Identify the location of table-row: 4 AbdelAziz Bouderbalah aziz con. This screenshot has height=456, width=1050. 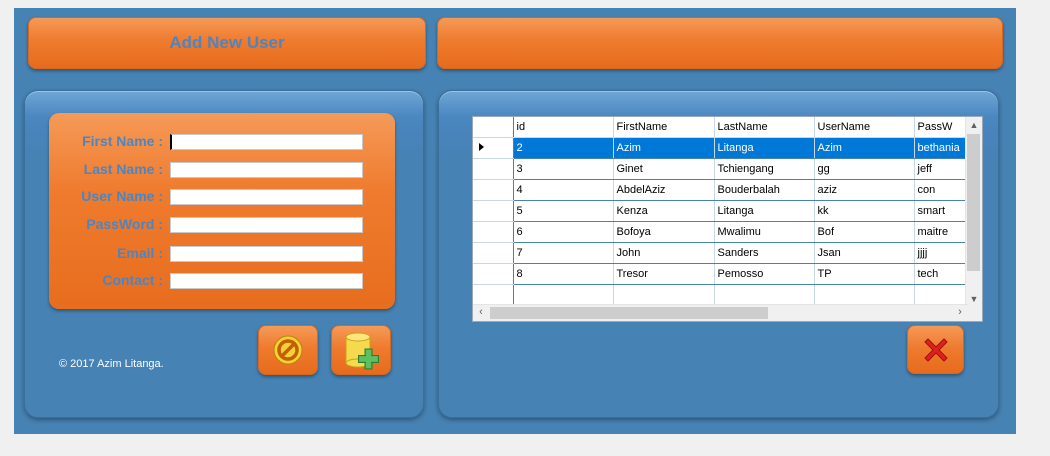
(724, 190).